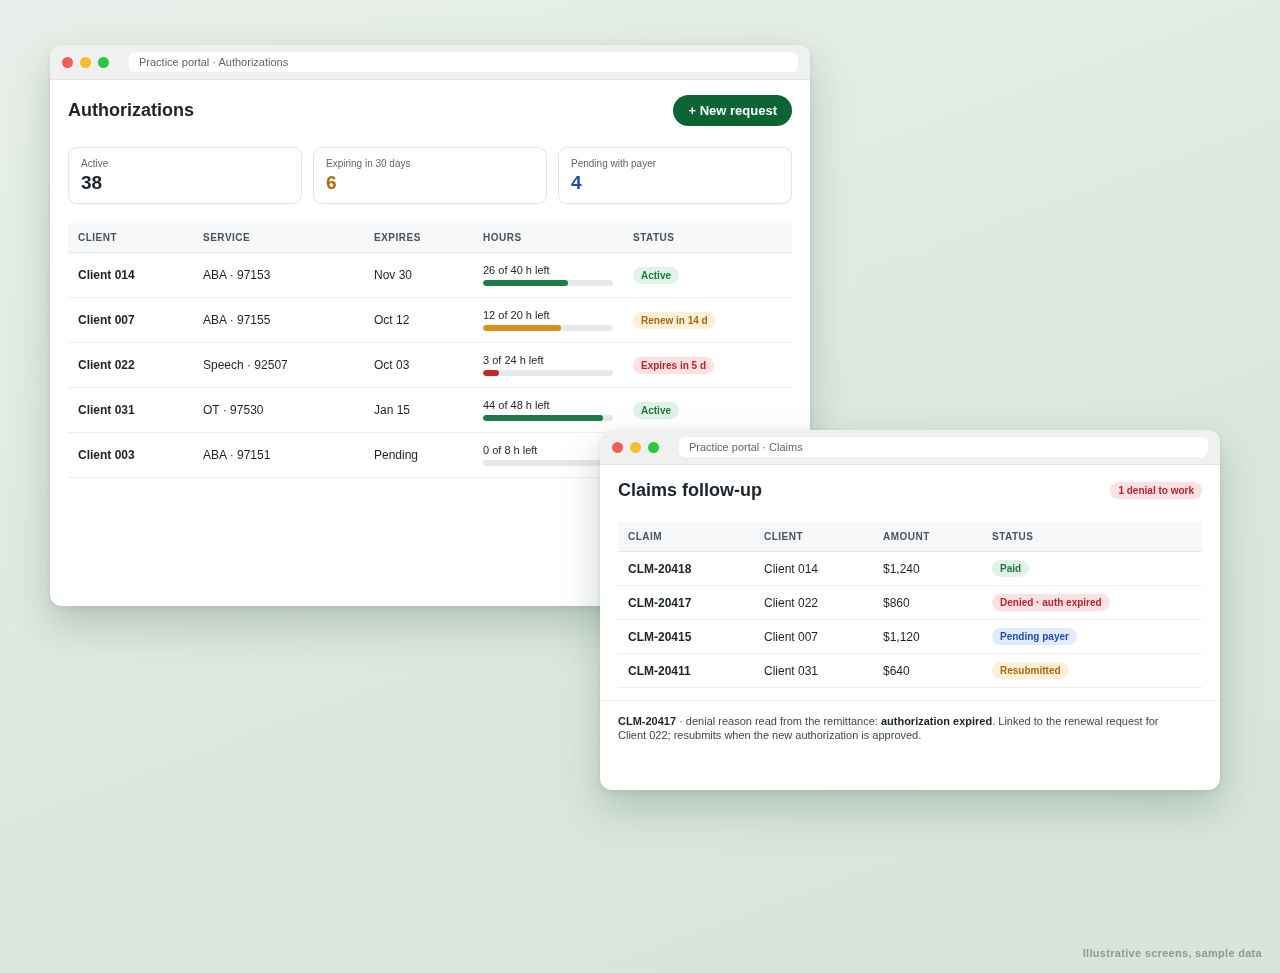 Image resolution: width=1280 pixels, height=973 pixels. What do you see at coordinates (513, 360) in the screenshot?
I see `hours-label: 3 of 24 h left` at bounding box center [513, 360].